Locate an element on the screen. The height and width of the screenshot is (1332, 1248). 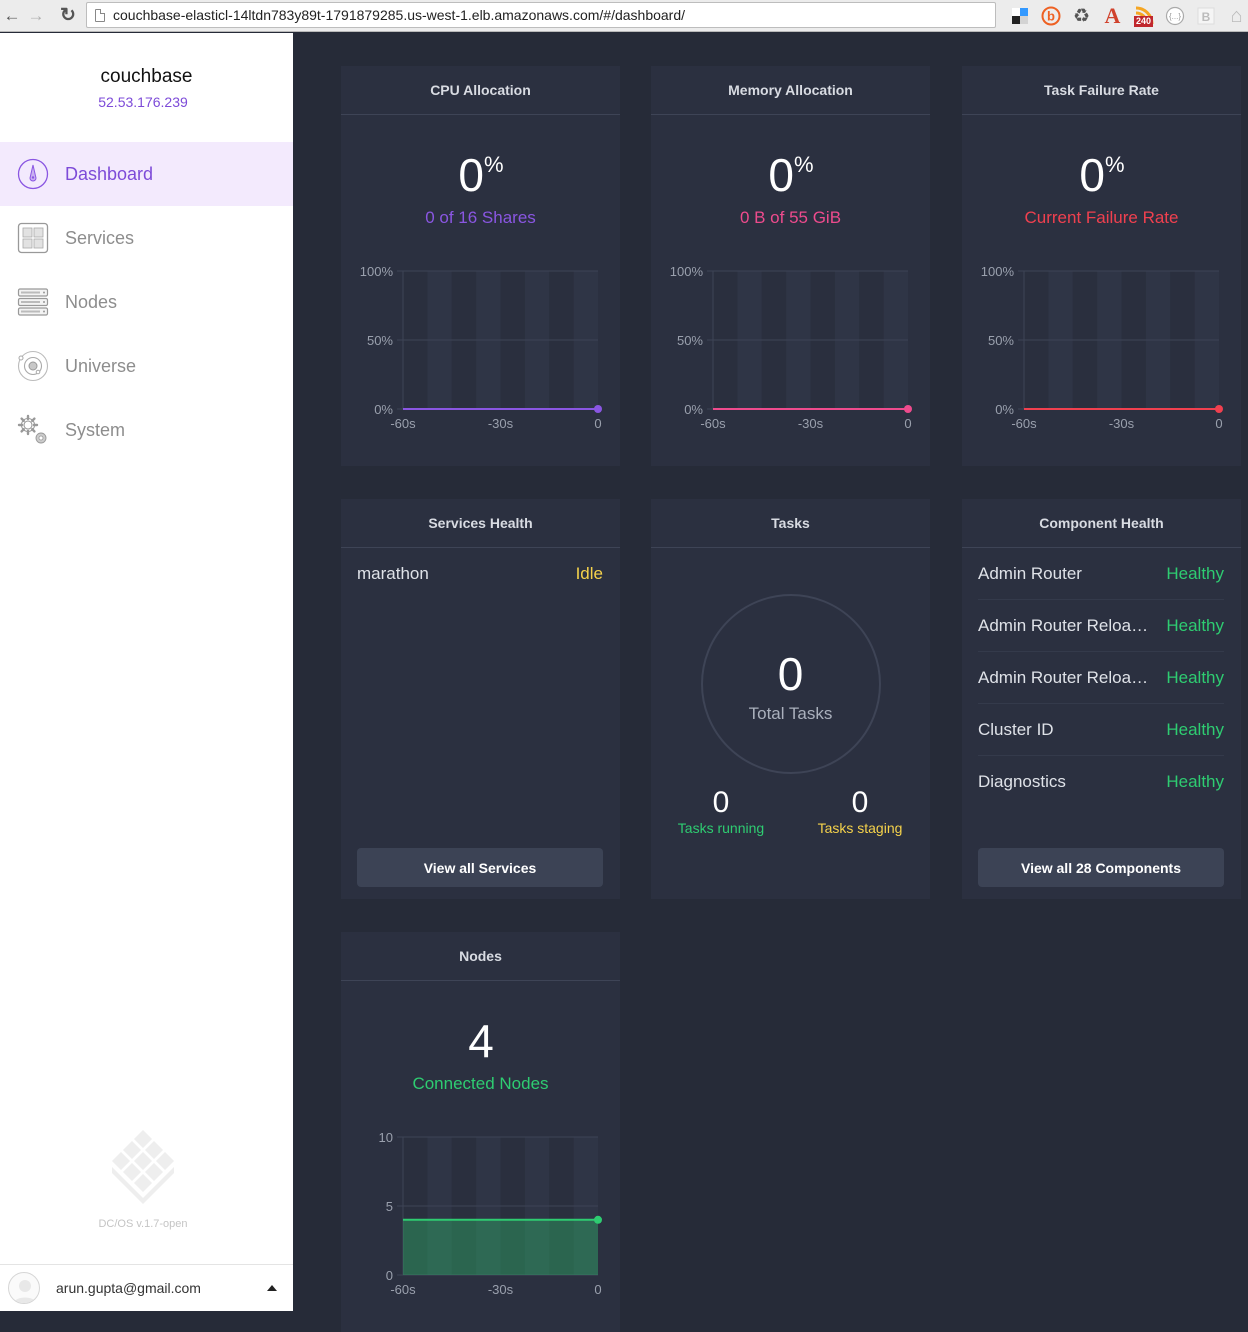
component-row: Admin Router Healthy is located at coordinates (1101, 574).